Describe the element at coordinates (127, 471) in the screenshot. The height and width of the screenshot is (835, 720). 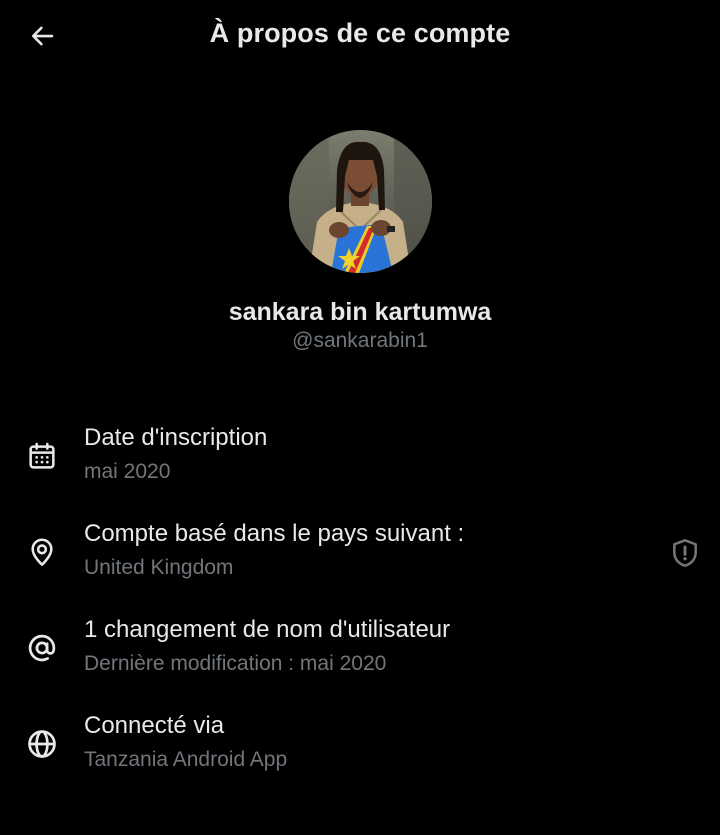
I see `join-date-value: mai 2020` at that location.